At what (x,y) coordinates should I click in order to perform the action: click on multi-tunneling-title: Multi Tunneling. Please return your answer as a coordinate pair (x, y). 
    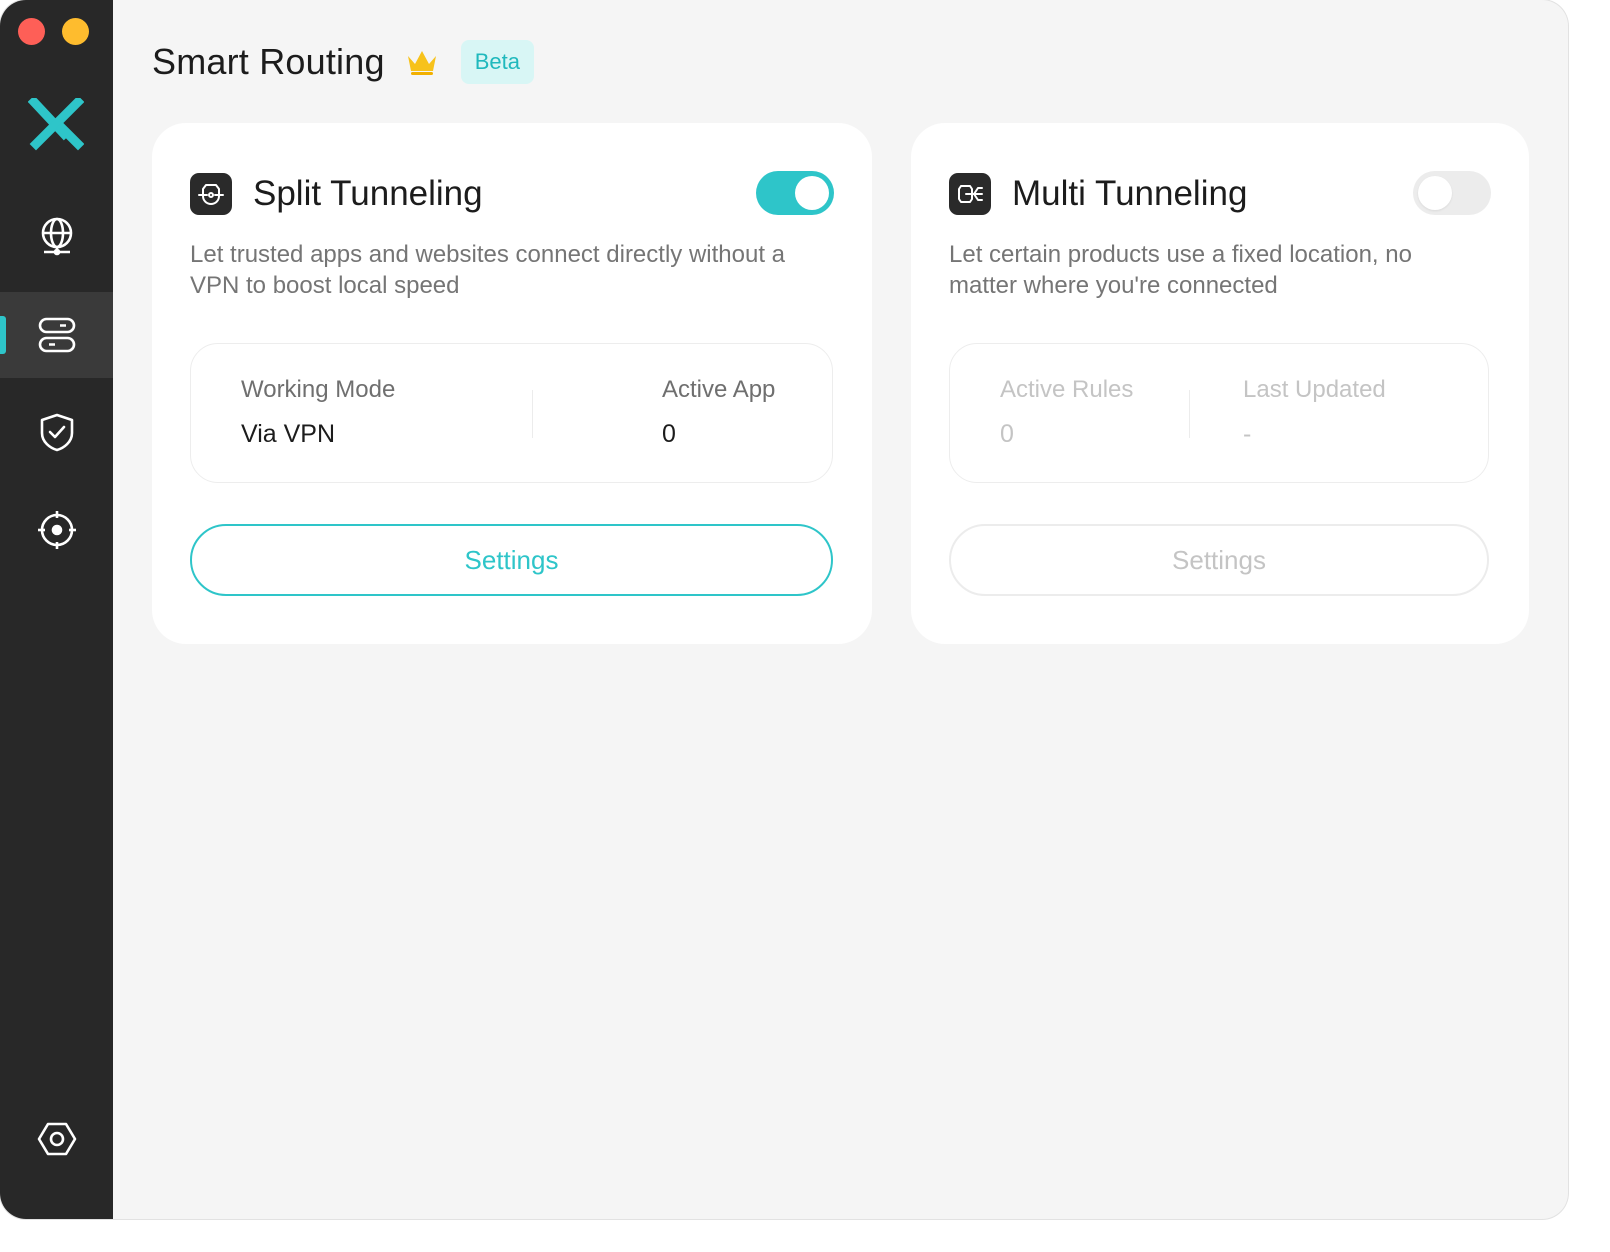
    Looking at the image, I should click on (1130, 193).